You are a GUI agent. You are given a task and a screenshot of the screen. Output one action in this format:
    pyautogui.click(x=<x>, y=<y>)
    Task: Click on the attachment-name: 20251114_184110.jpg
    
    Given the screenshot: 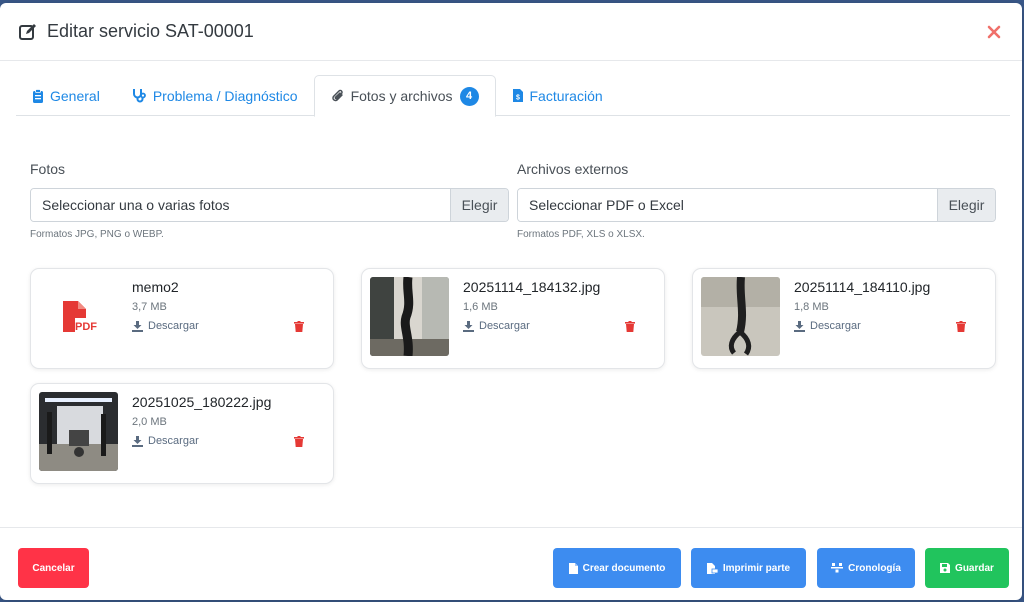 What is the action you would take?
    pyautogui.click(x=862, y=287)
    